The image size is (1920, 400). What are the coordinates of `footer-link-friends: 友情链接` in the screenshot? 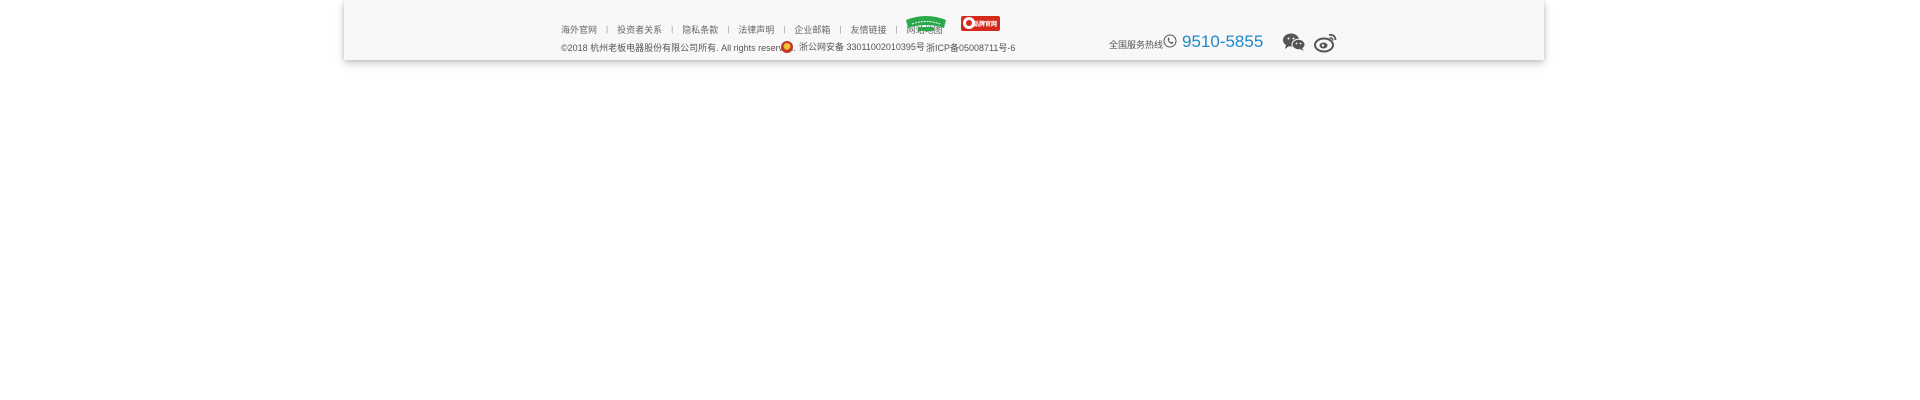 It's located at (868, 29).